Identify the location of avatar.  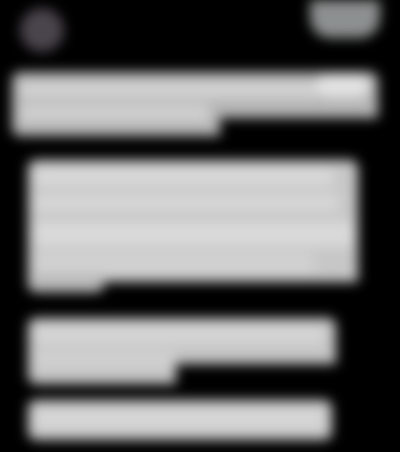
(42, 30).